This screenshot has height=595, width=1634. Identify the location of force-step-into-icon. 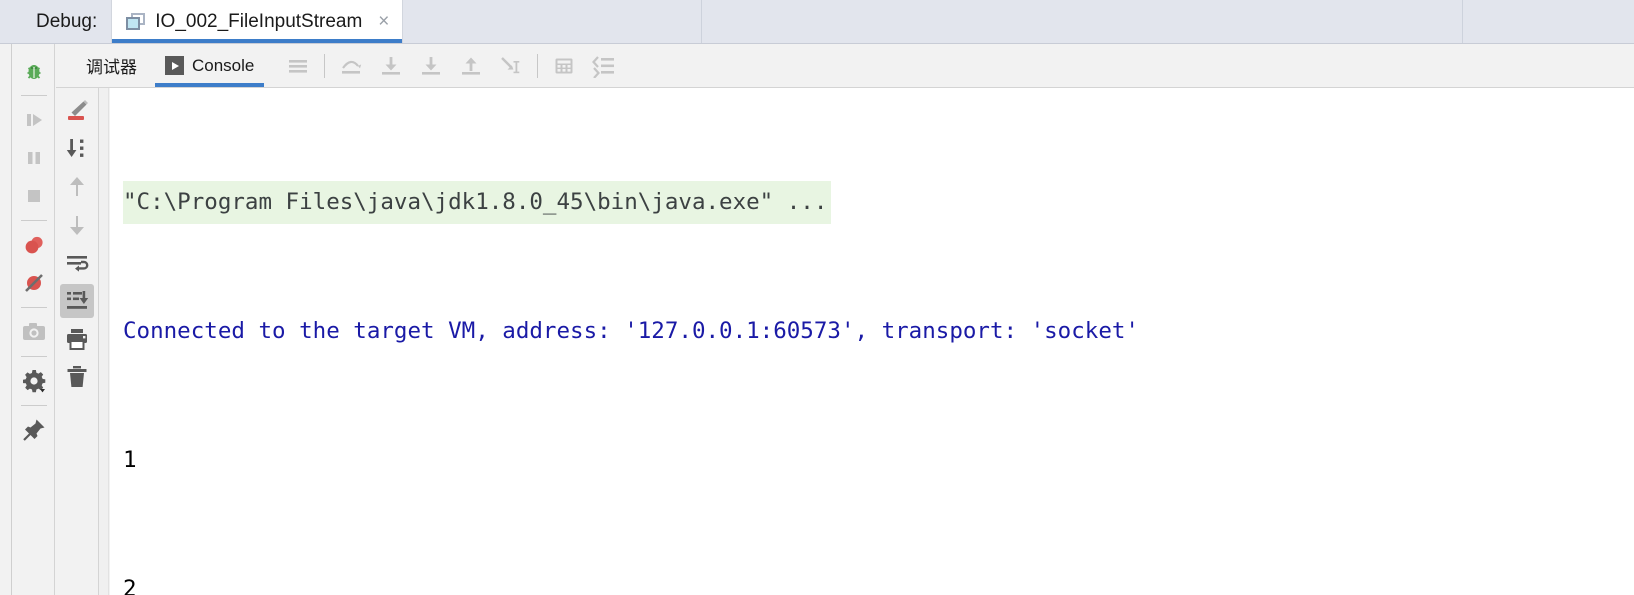
(431, 66).